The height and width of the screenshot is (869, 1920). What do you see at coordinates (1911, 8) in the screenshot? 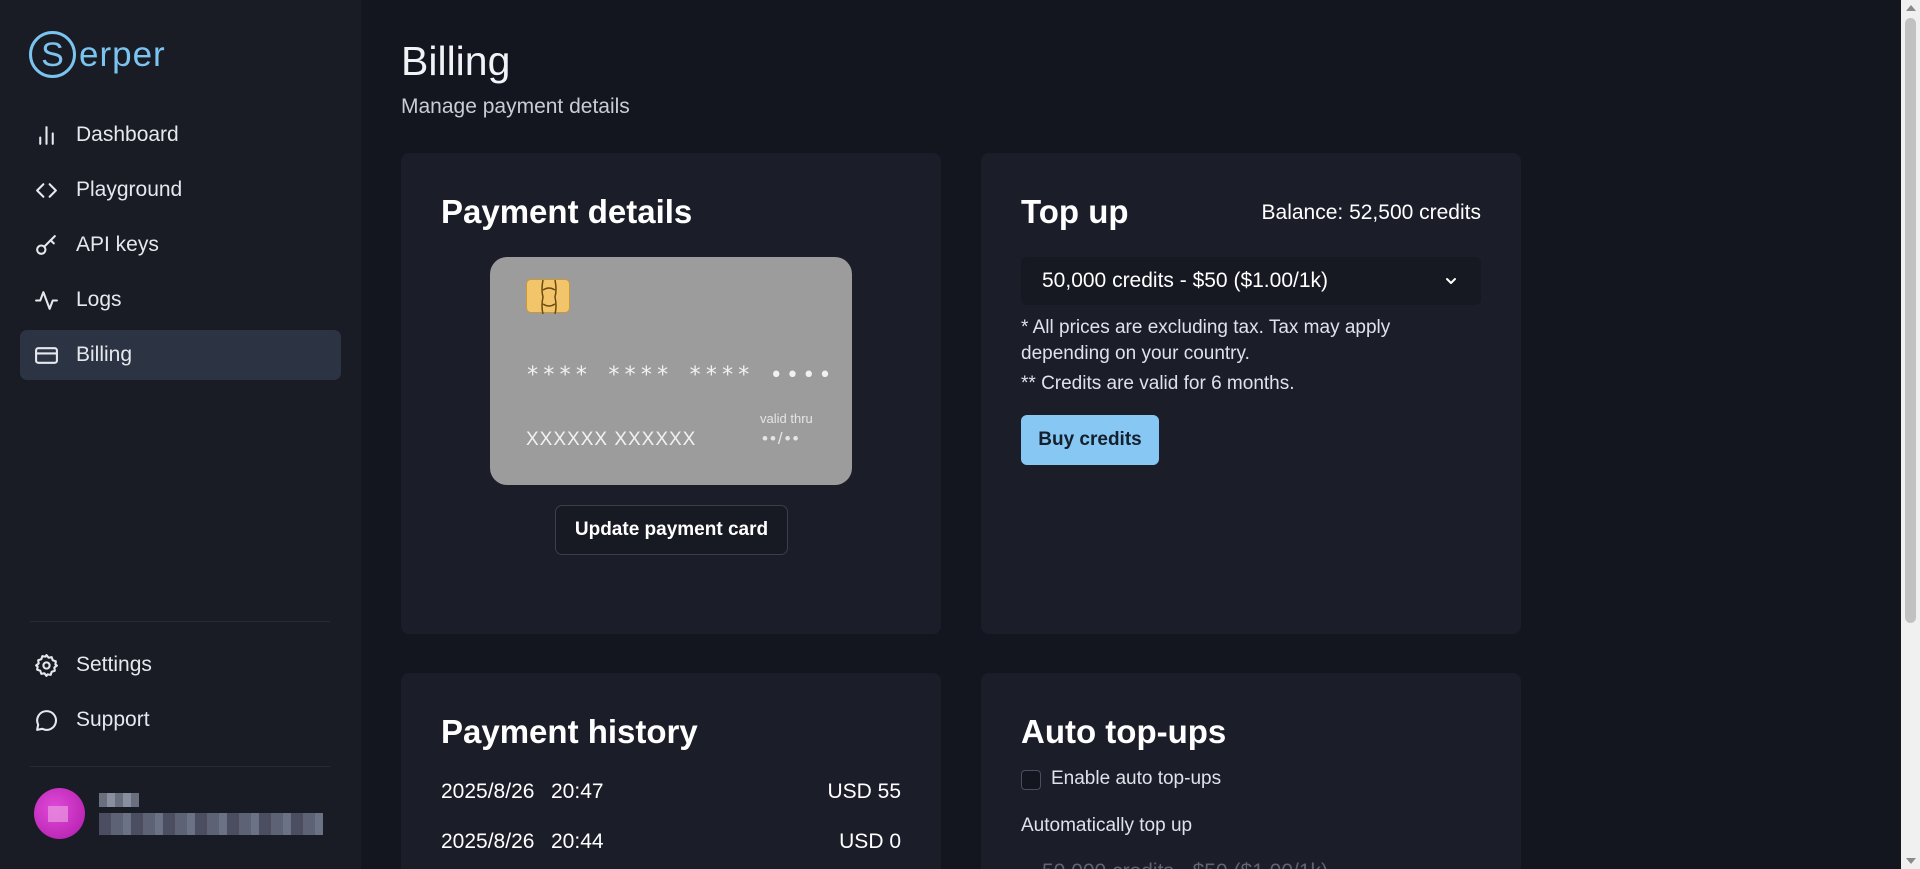
I see `scroll-up-arrow-icon` at bounding box center [1911, 8].